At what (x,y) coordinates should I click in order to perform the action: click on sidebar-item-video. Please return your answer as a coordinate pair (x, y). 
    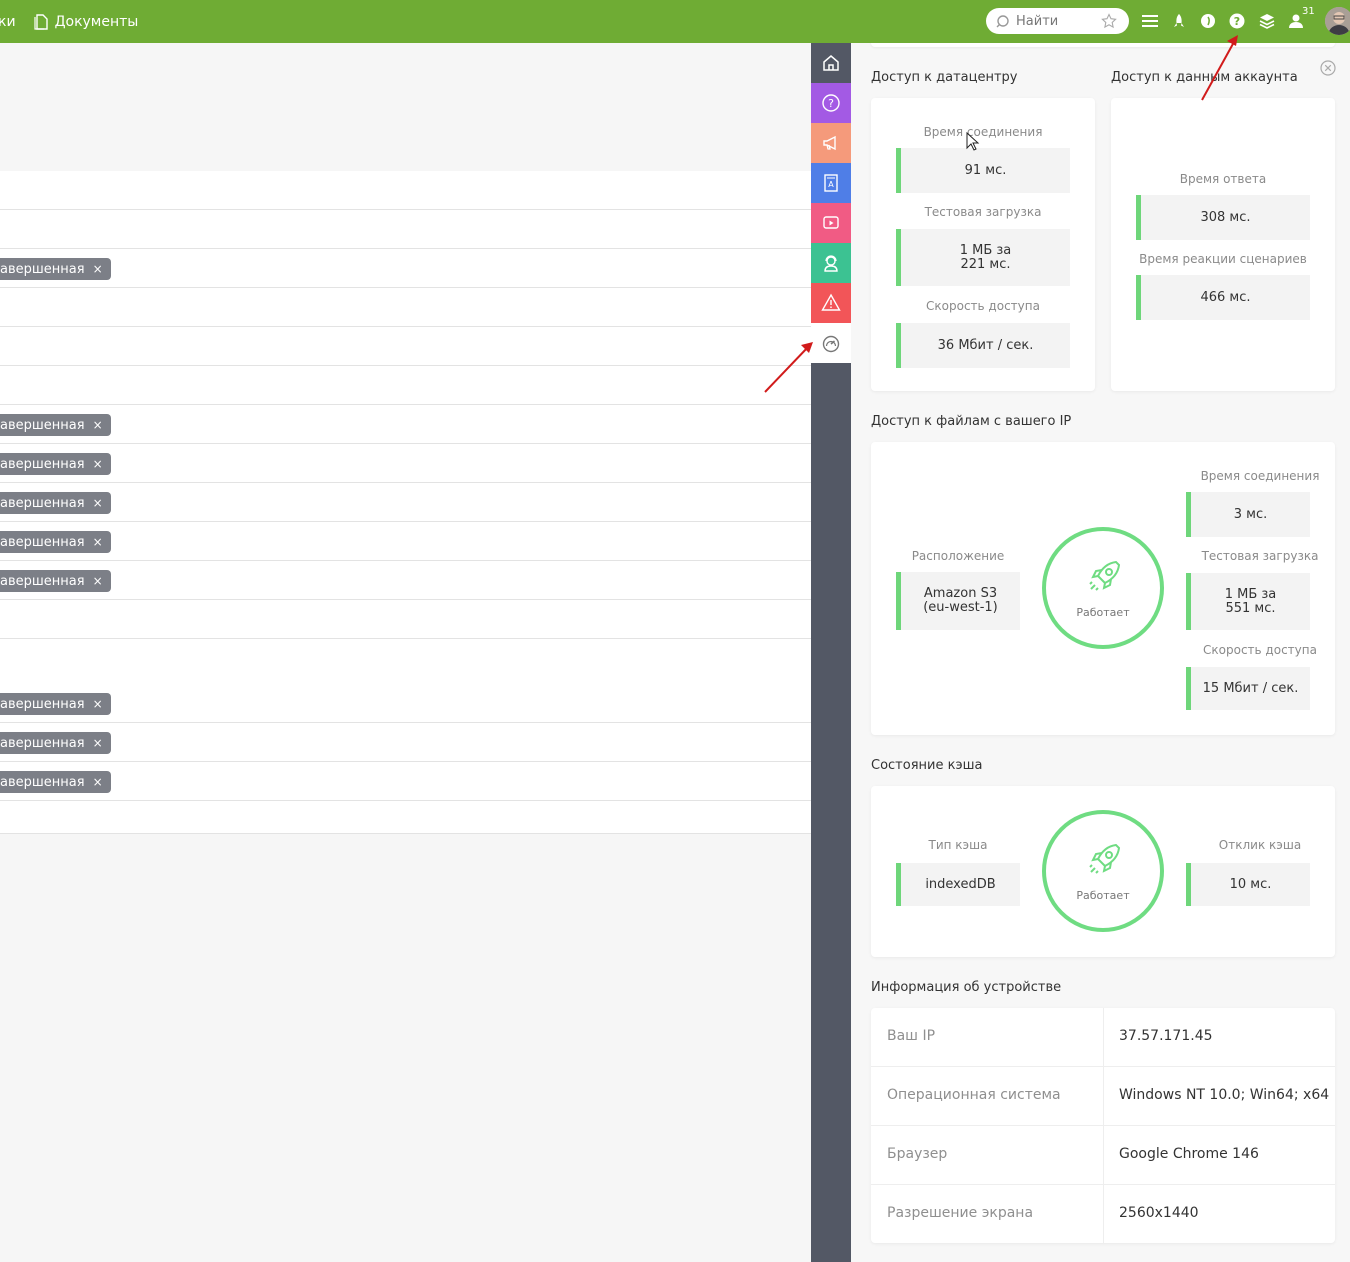
    Looking at the image, I should click on (831, 223).